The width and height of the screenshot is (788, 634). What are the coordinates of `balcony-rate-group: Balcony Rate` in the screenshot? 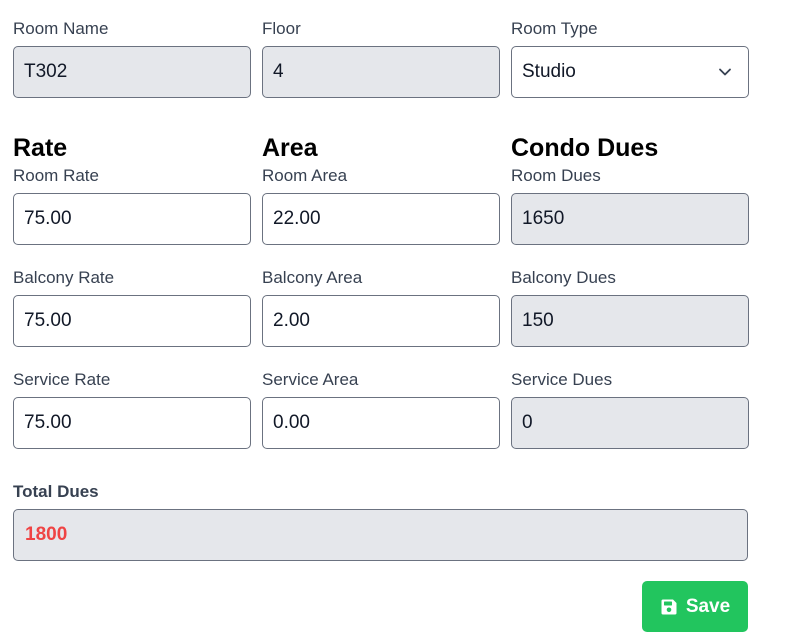 It's located at (132, 307).